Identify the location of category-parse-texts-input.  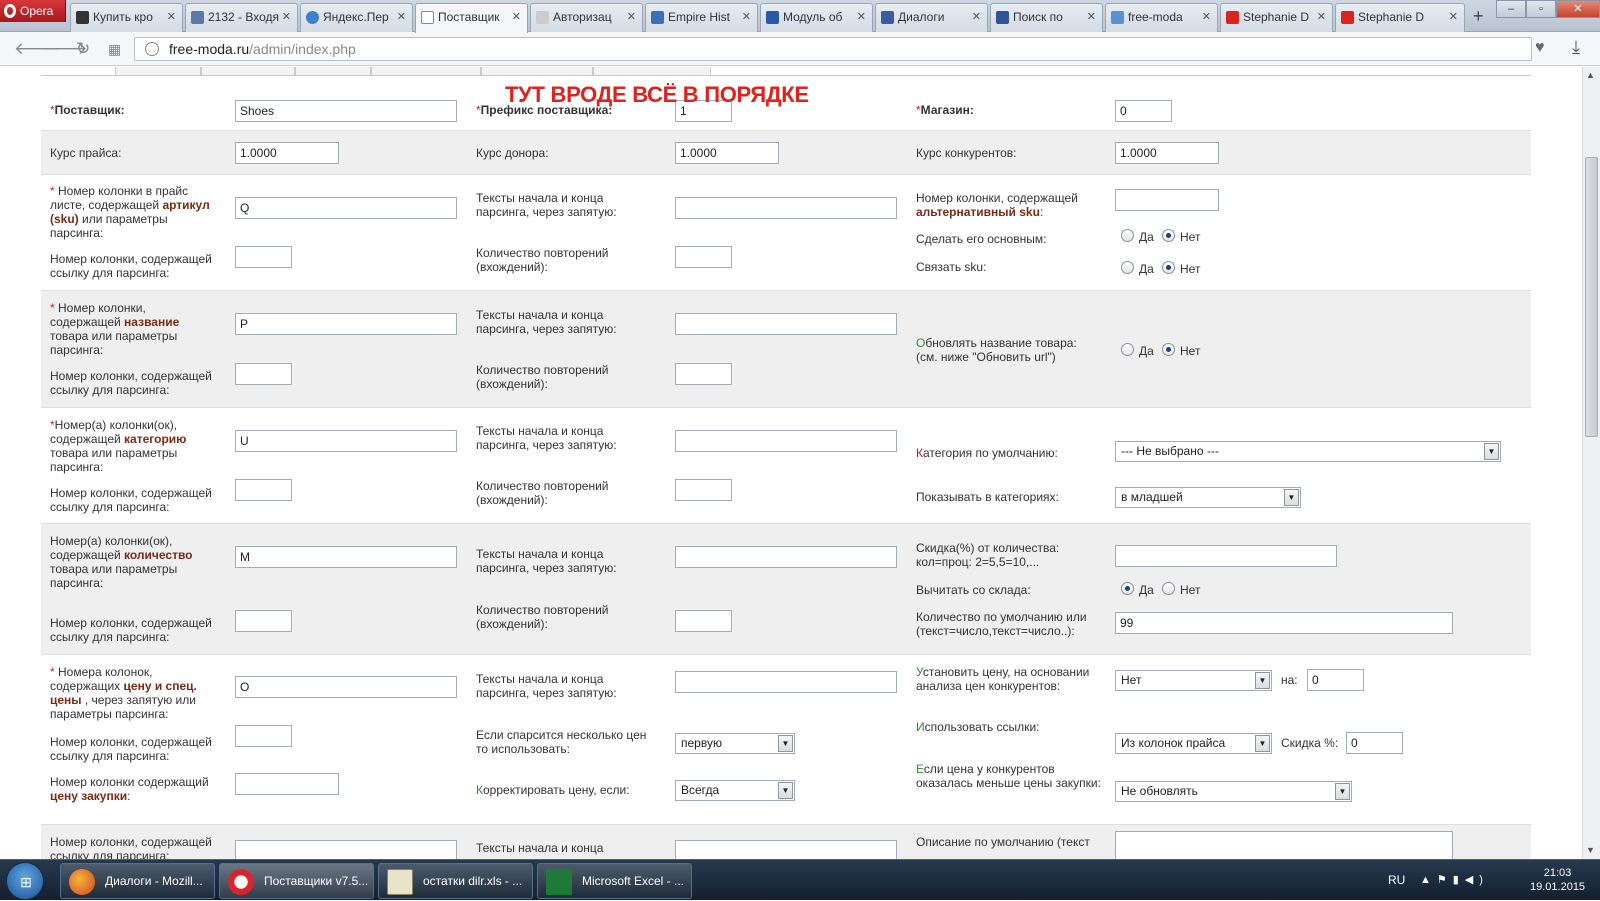
(786, 441).